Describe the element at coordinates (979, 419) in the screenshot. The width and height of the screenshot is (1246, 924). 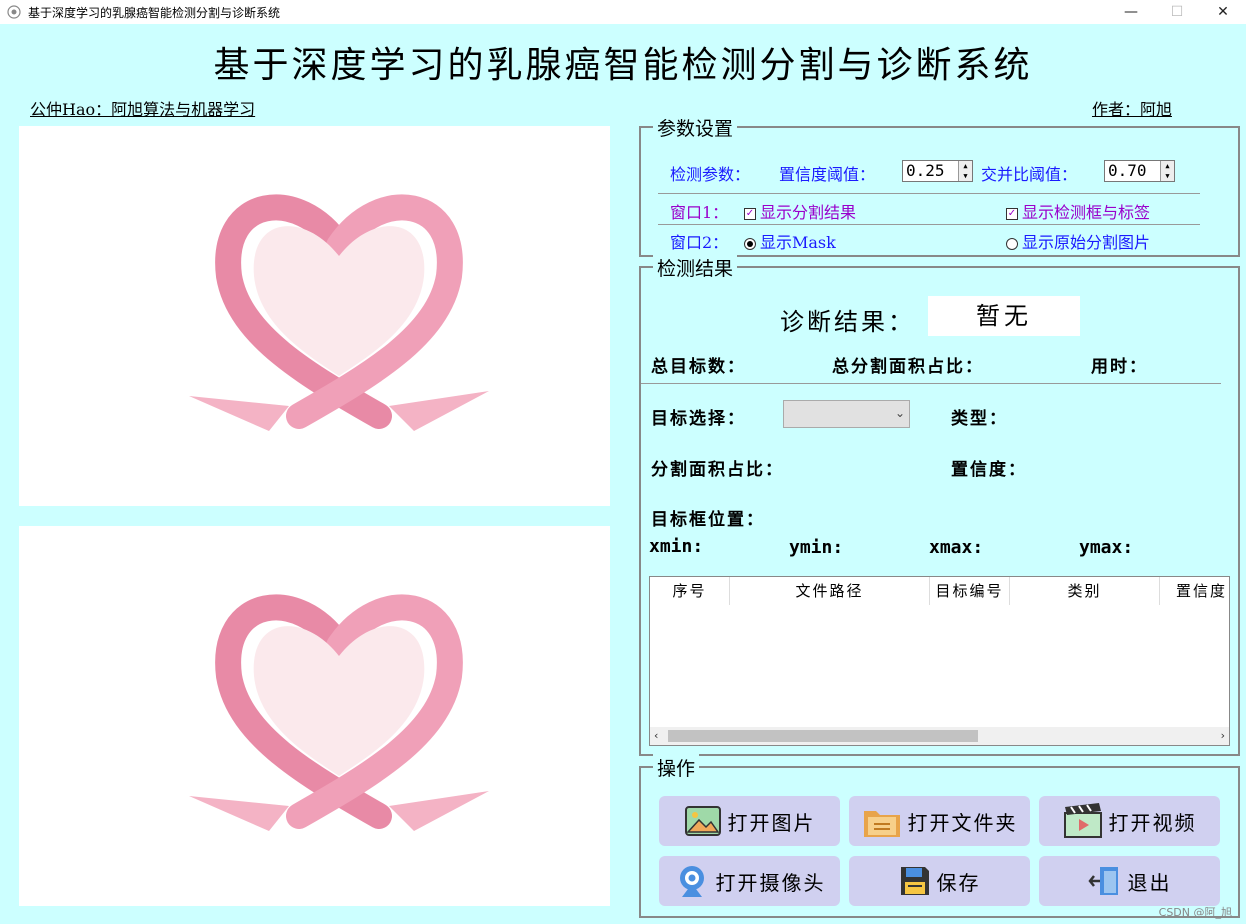
I see `type-label: 类型：` at that location.